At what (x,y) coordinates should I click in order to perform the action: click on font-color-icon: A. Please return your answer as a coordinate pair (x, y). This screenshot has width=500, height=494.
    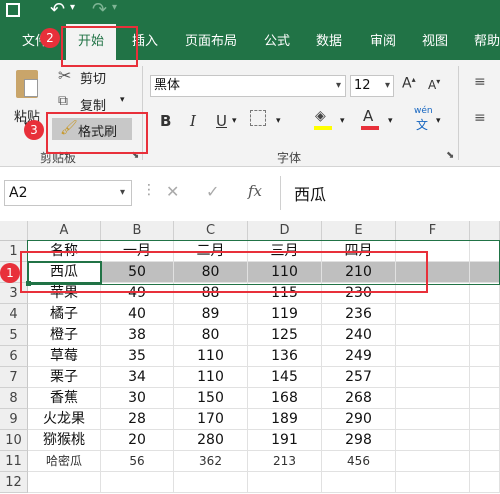
    Looking at the image, I should click on (368, 116).